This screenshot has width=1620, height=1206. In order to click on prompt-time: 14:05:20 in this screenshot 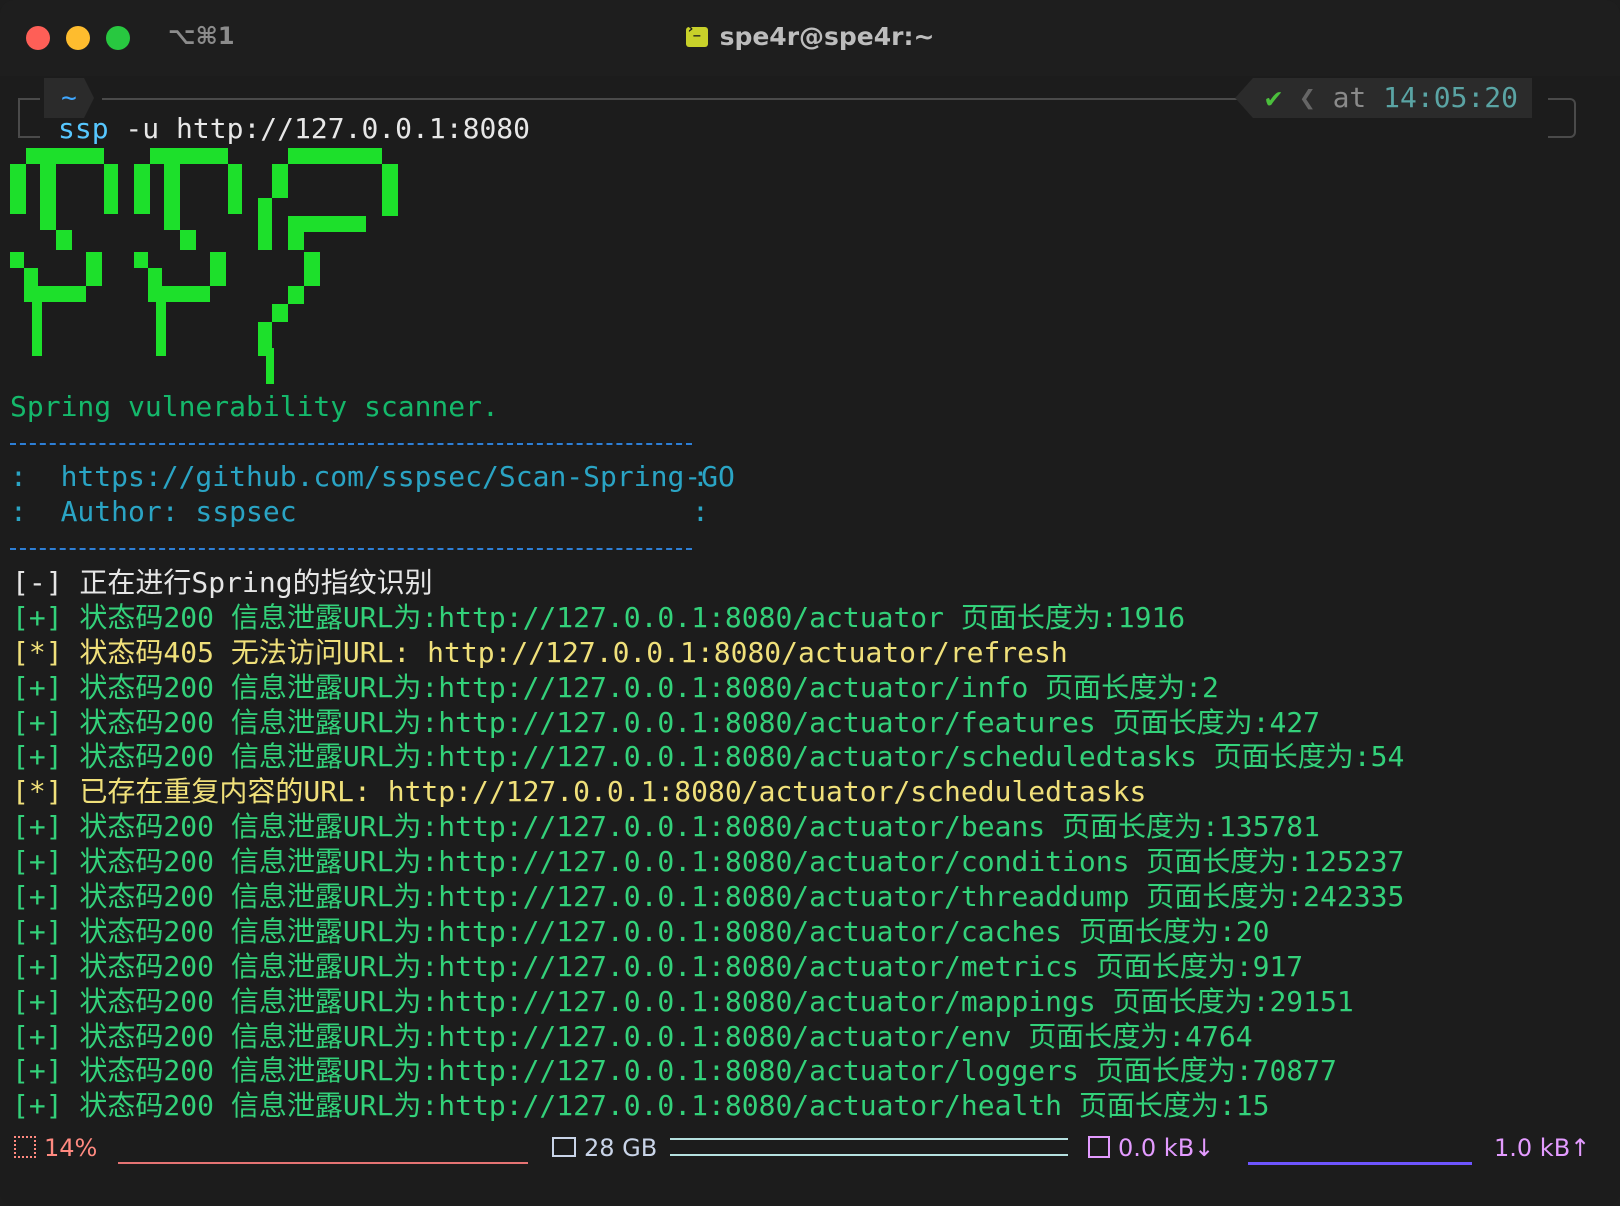, I will do `click(1450, 97)`.